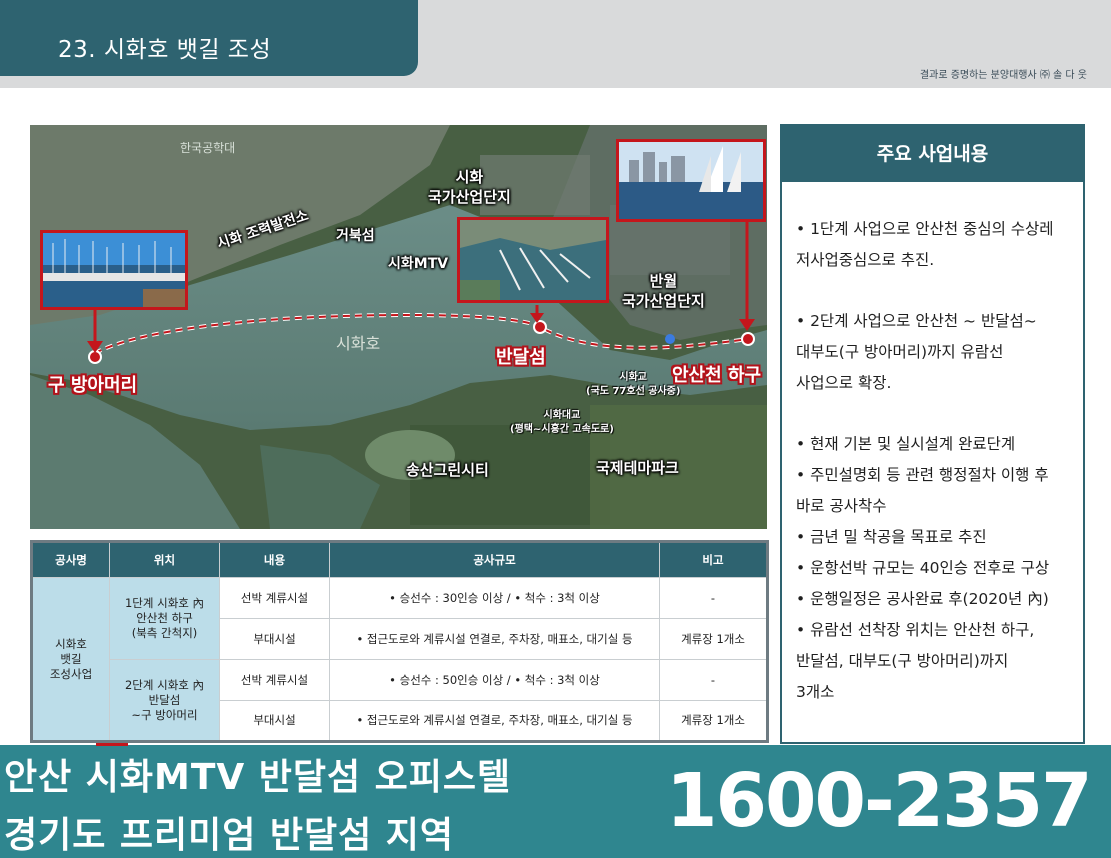  I want to click on banner-subline: 경기도 프리미엄 반달섬 지역, so click(229, 835).